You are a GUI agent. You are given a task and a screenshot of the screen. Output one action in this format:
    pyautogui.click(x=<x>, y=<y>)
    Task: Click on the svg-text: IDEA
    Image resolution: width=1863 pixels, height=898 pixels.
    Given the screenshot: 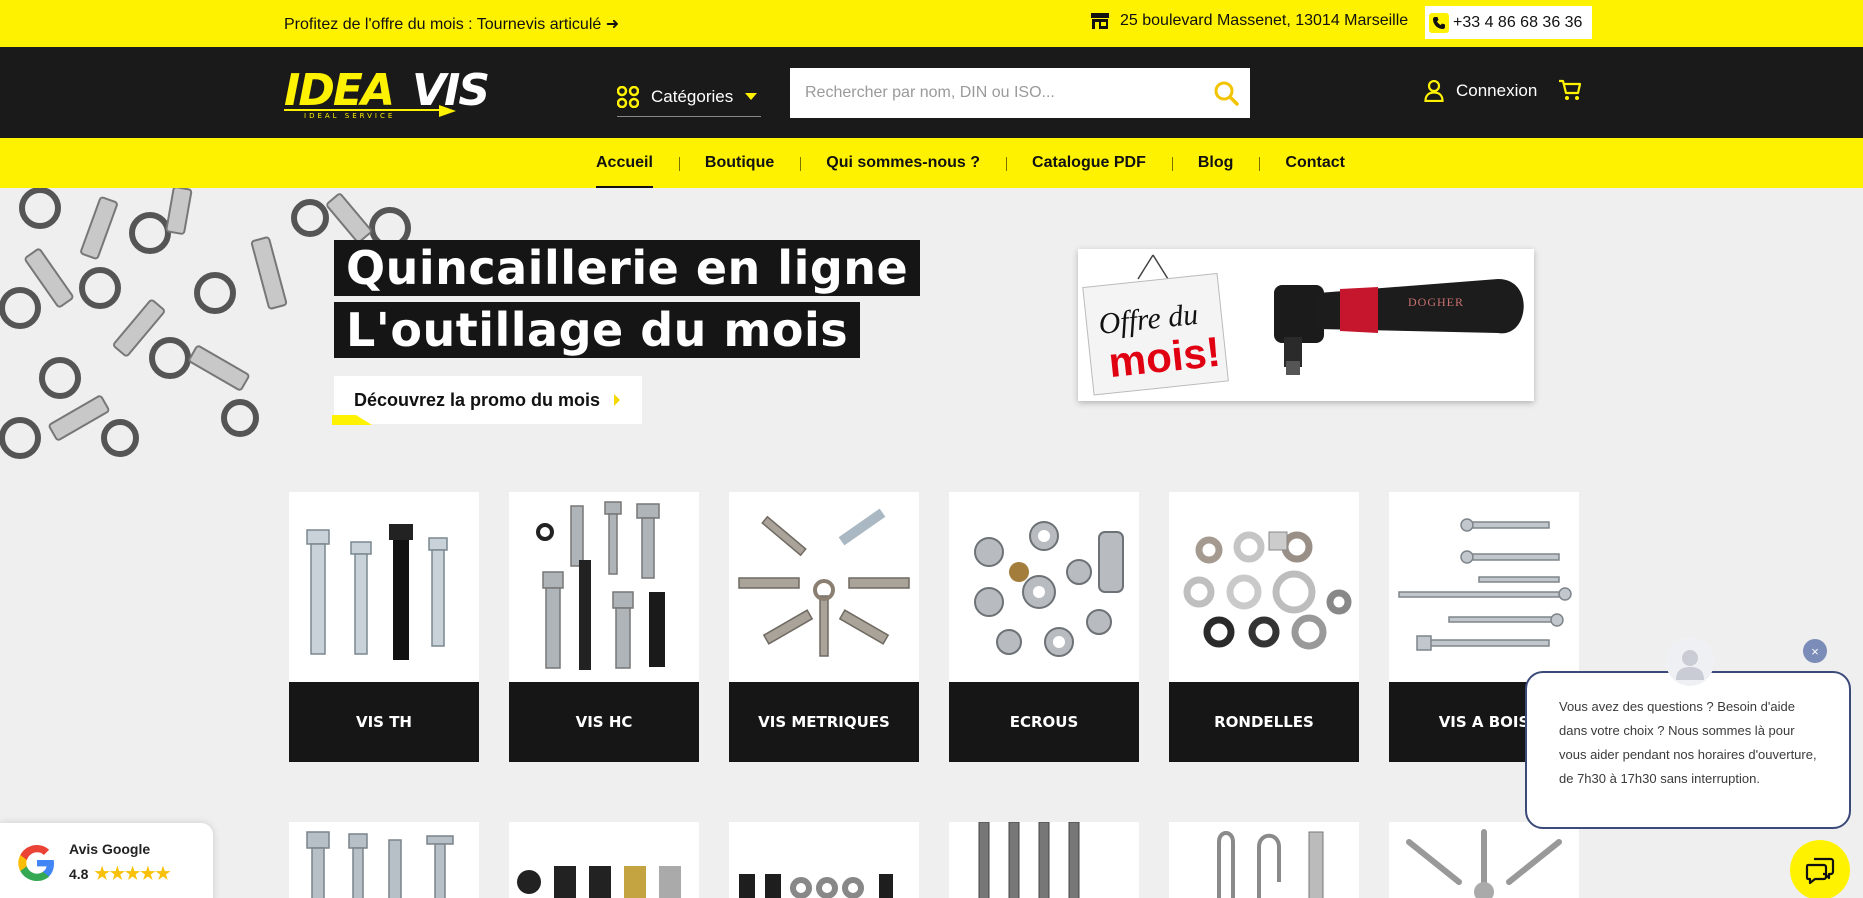 What is the action you would take?
    pyautogui.click(x=338, y=91)
    